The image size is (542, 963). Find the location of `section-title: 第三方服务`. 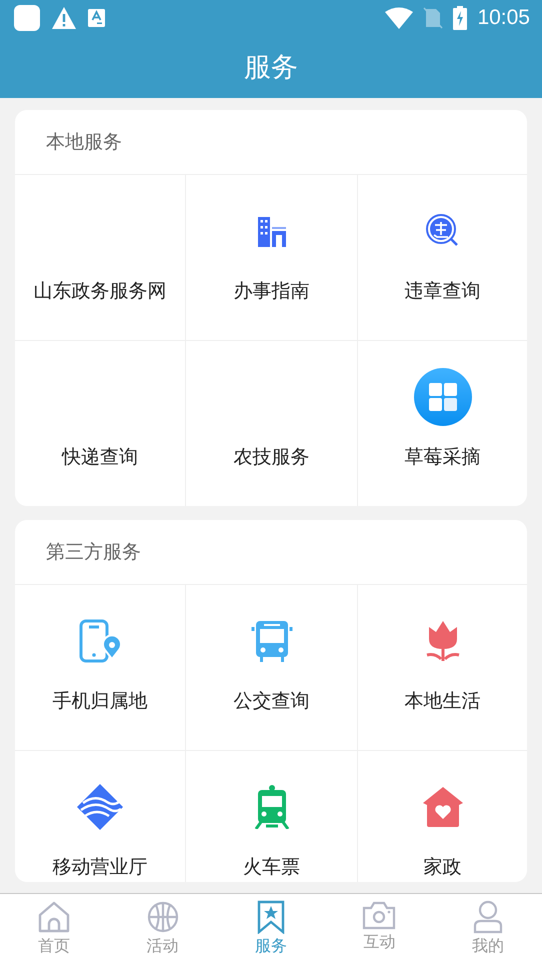

section-title: 第三方服务 is located at coordinates (93, 552).